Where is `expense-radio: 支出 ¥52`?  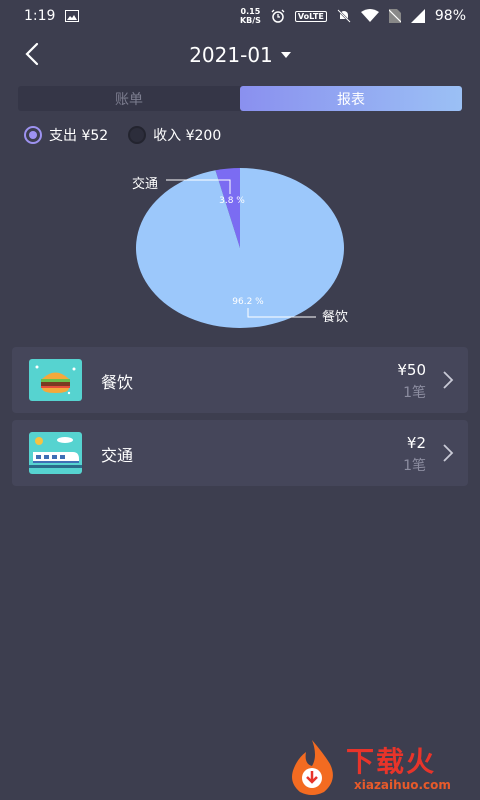 expense-radio: 支出 ¥52 is located at coordinates (66, 135).